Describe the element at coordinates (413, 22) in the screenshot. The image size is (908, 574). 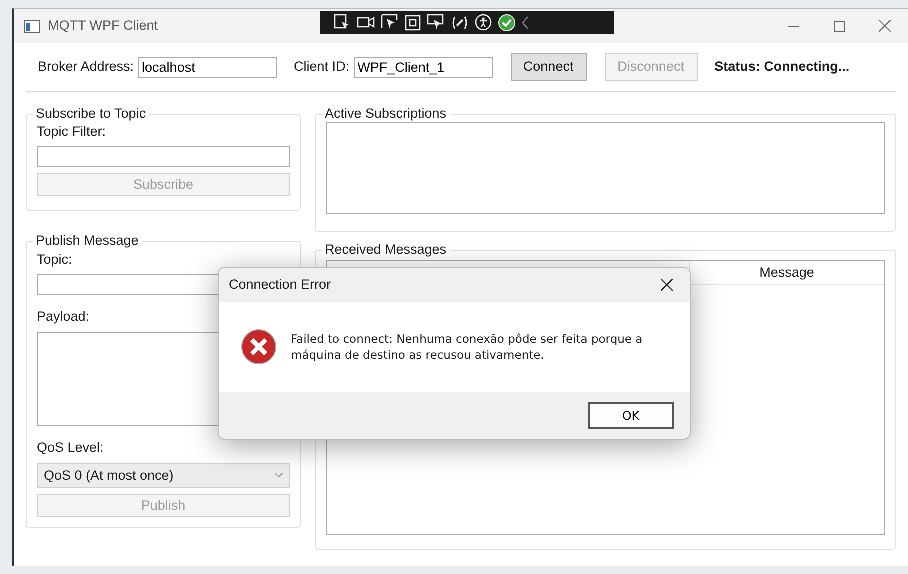
I see `square-icon` at that location.